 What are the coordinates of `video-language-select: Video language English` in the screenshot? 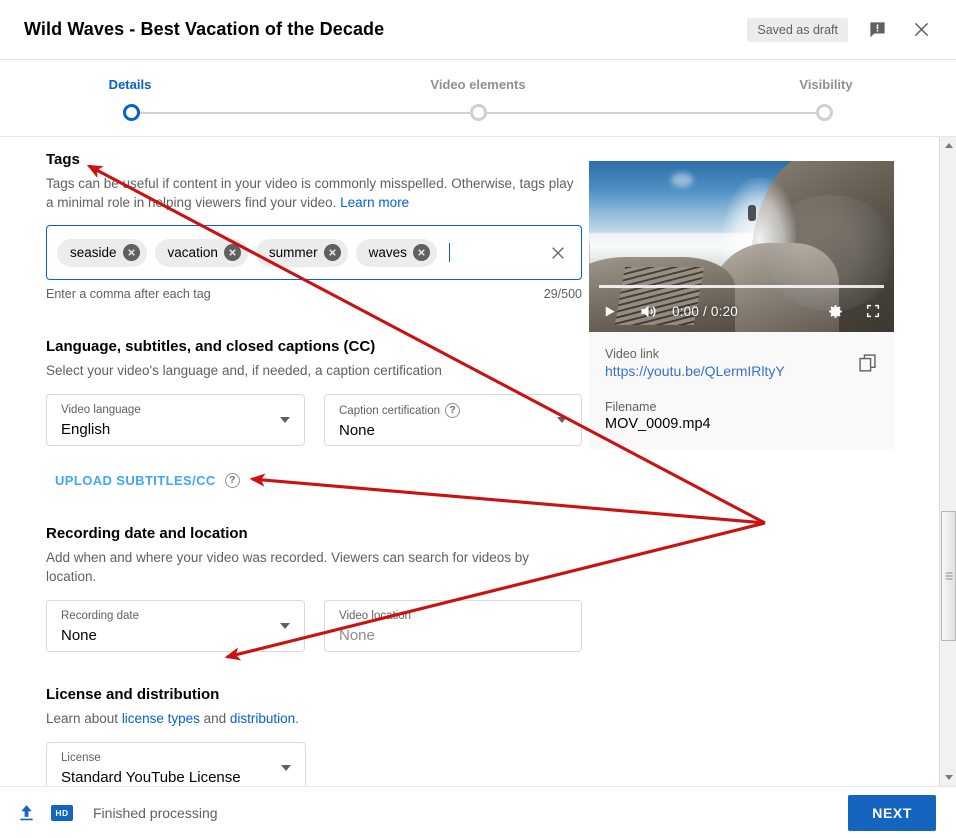 It's located at (175, 420).